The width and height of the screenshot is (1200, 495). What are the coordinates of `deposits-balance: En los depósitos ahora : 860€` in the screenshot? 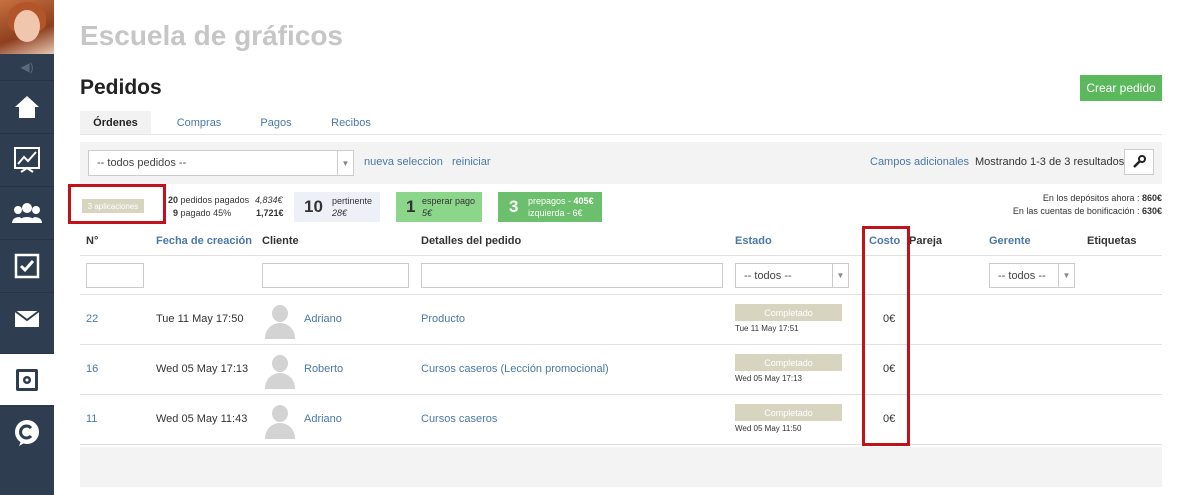 It's located at (1102, 198).